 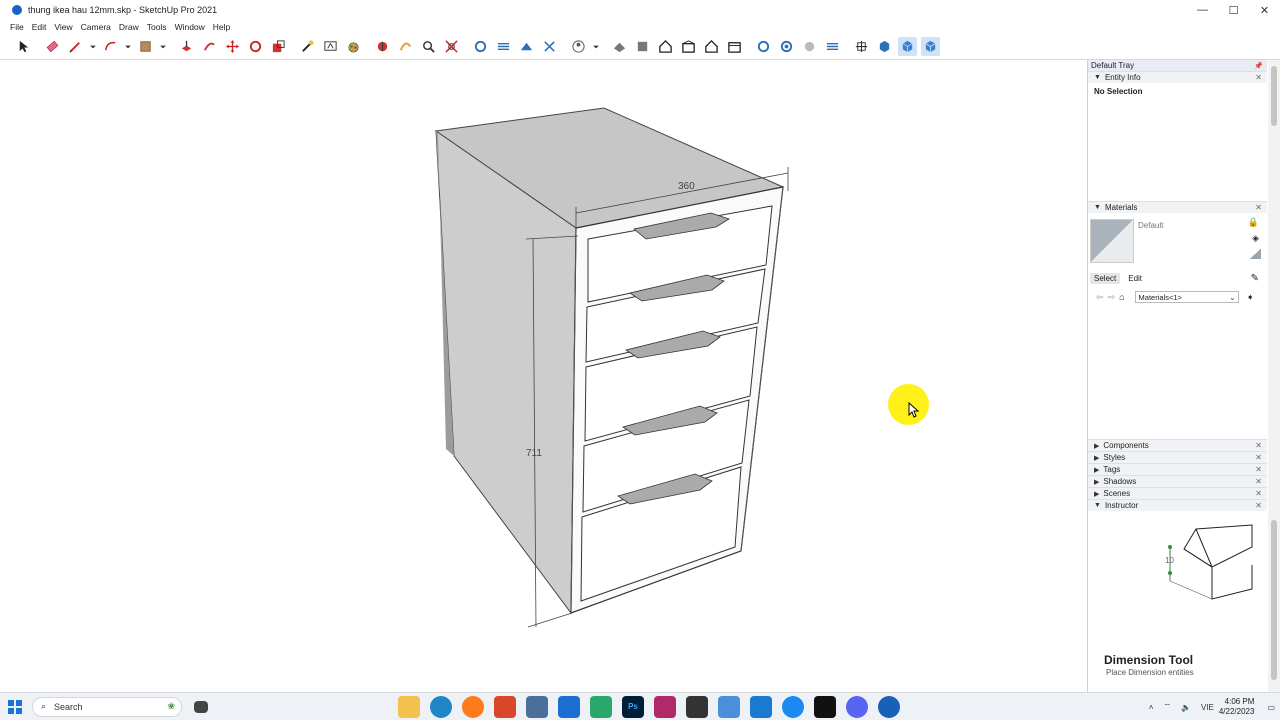 What do you see at coordinates (209, 46) in the screenshot?
I see `follow-me-icon` at bounding box center [209, 46].